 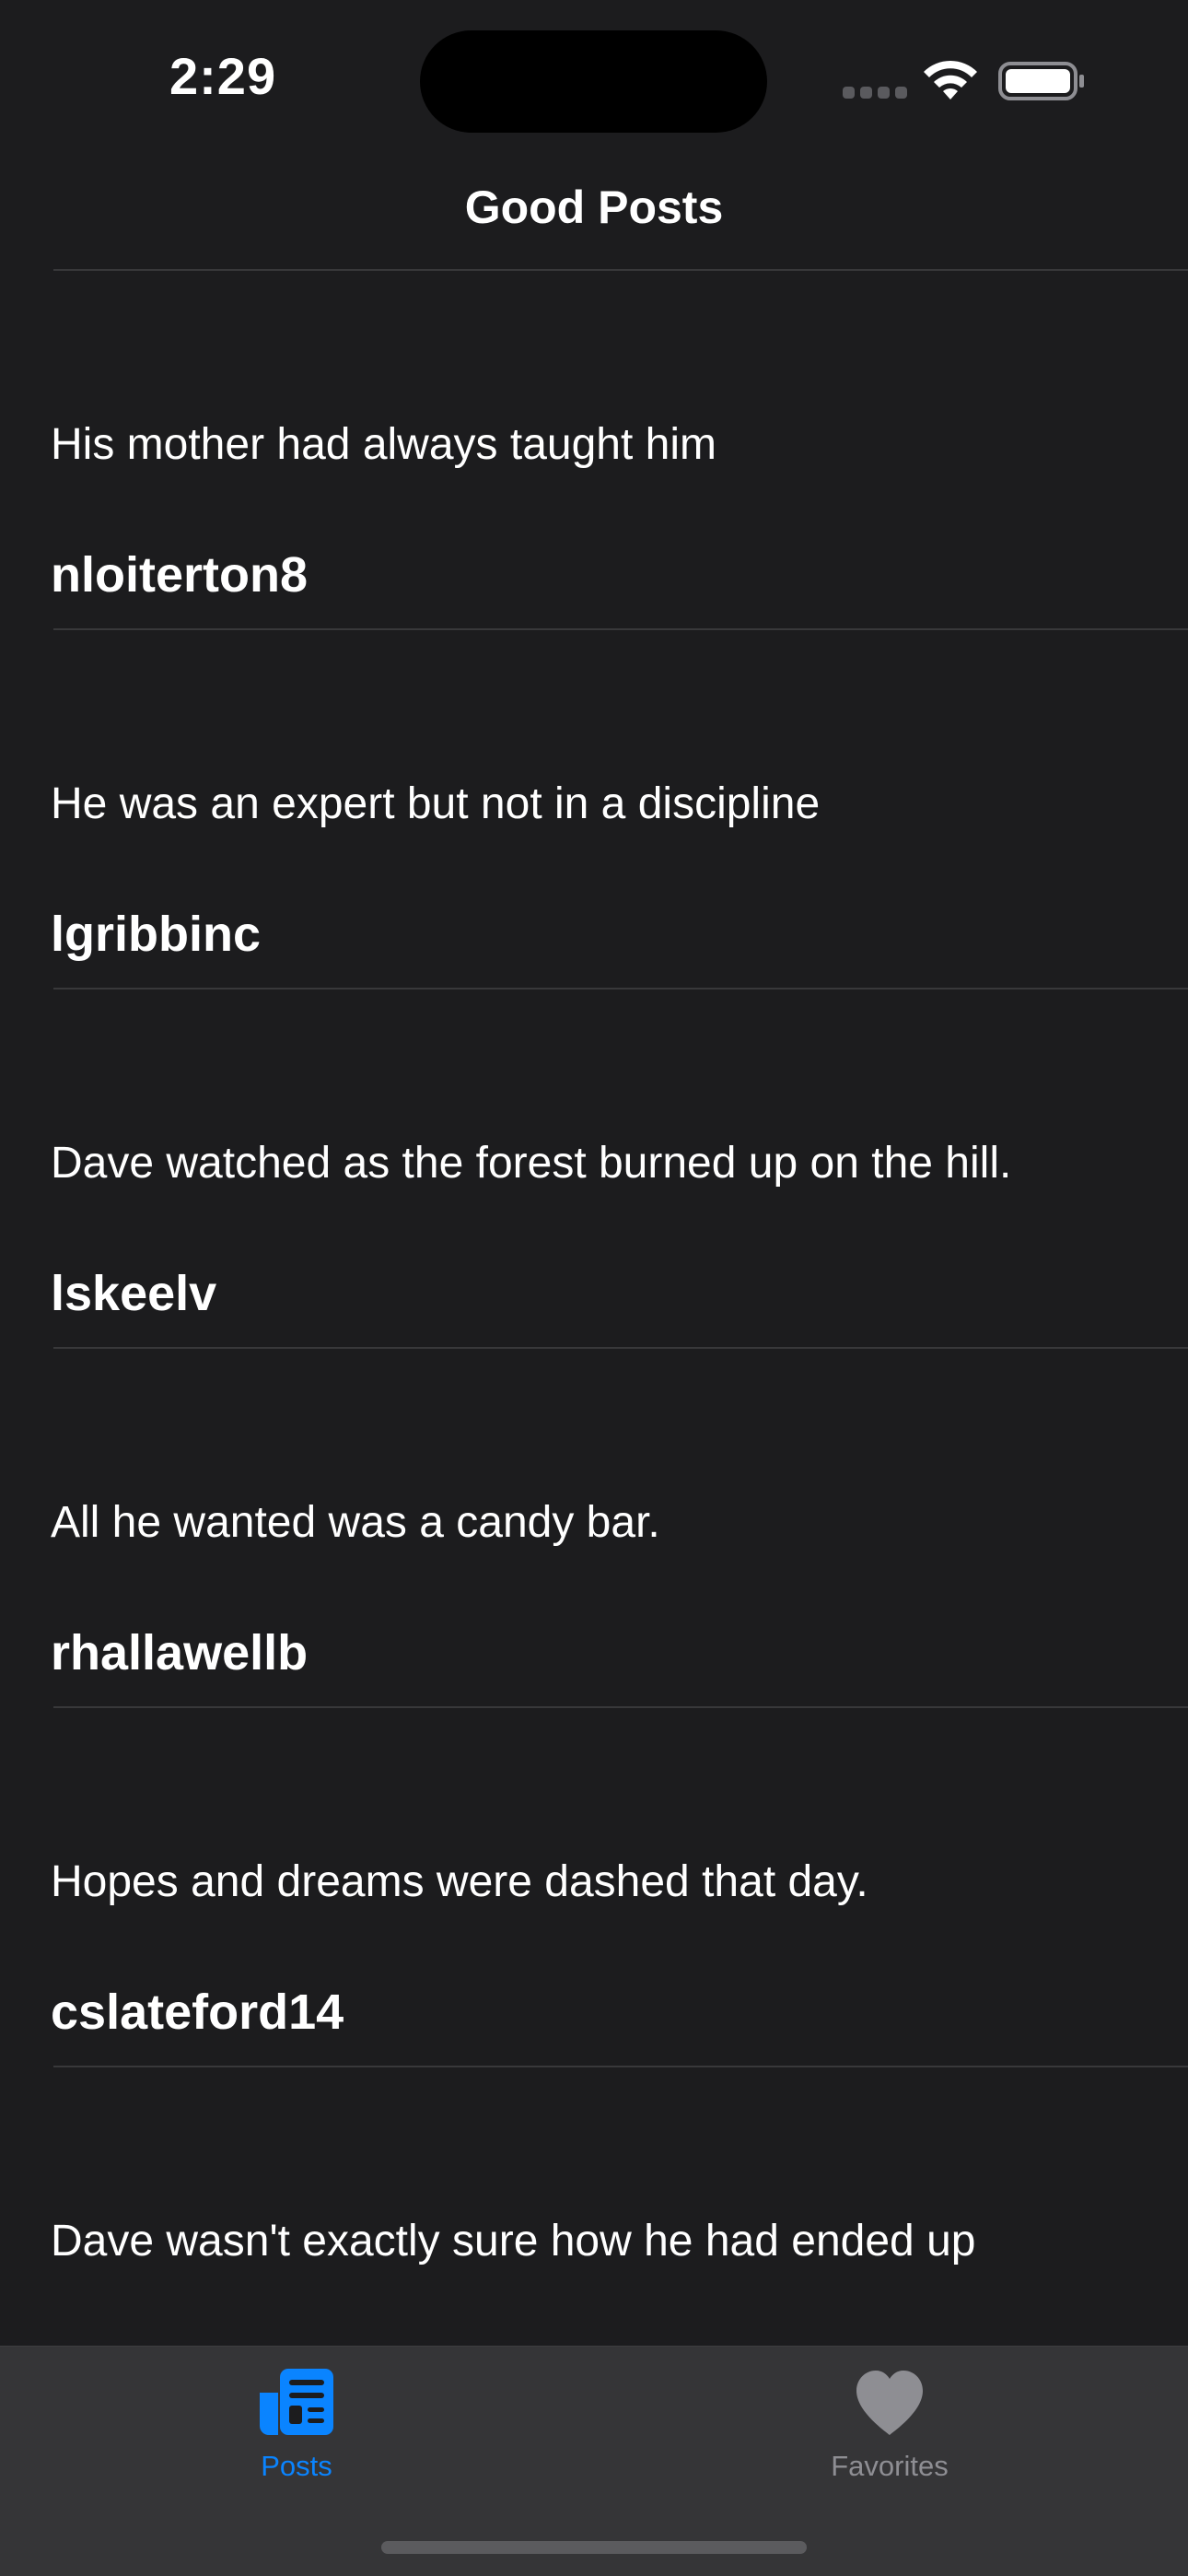 I want to click on battery-icon, so click(x=1041, y=81).